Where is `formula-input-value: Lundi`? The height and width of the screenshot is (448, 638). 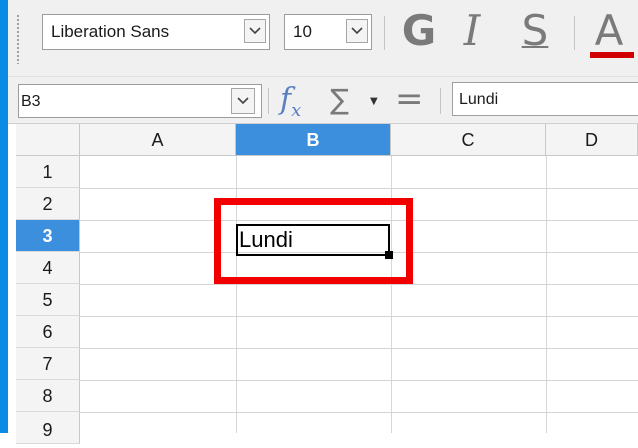 formula-input-value: Lundi is located at coordinates (479, 99).